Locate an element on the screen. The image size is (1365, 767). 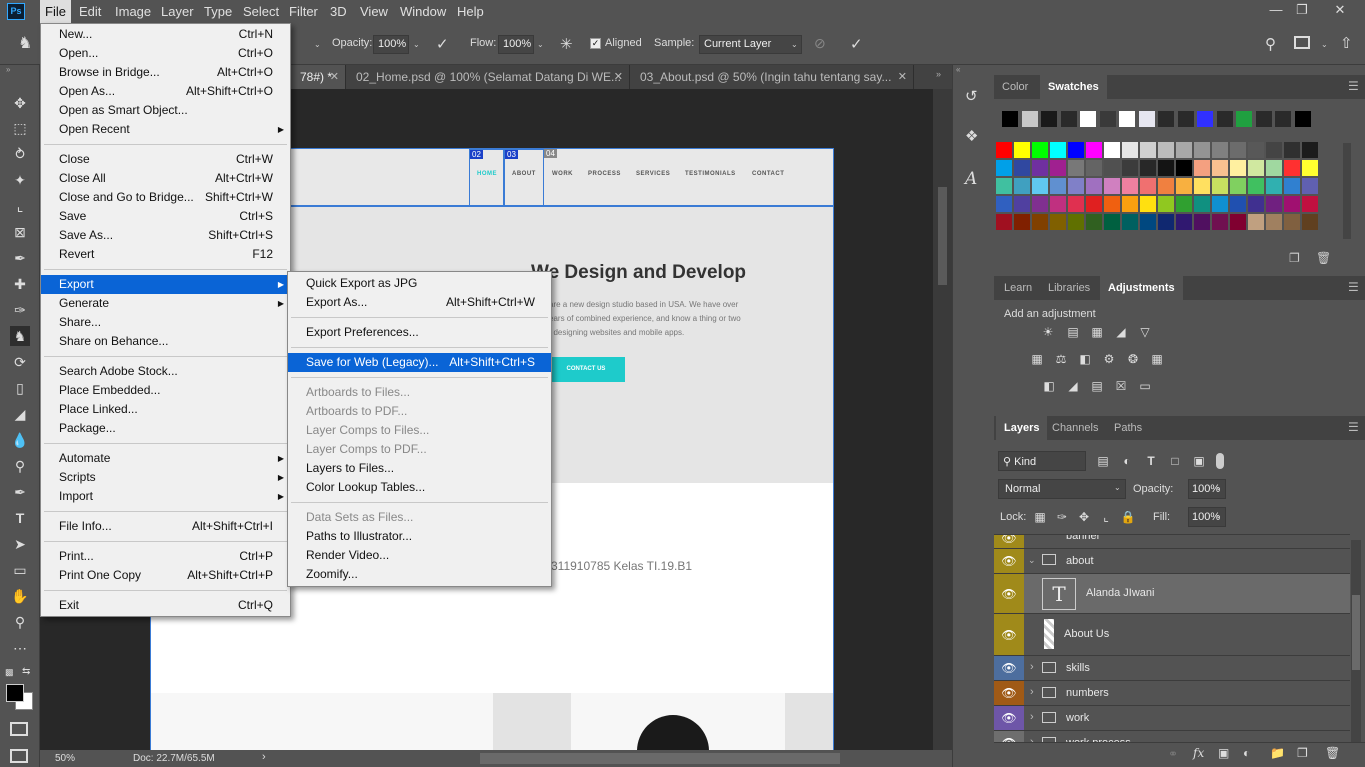
vibrance-icon: ▽ is located at coordinates (1145, 332).